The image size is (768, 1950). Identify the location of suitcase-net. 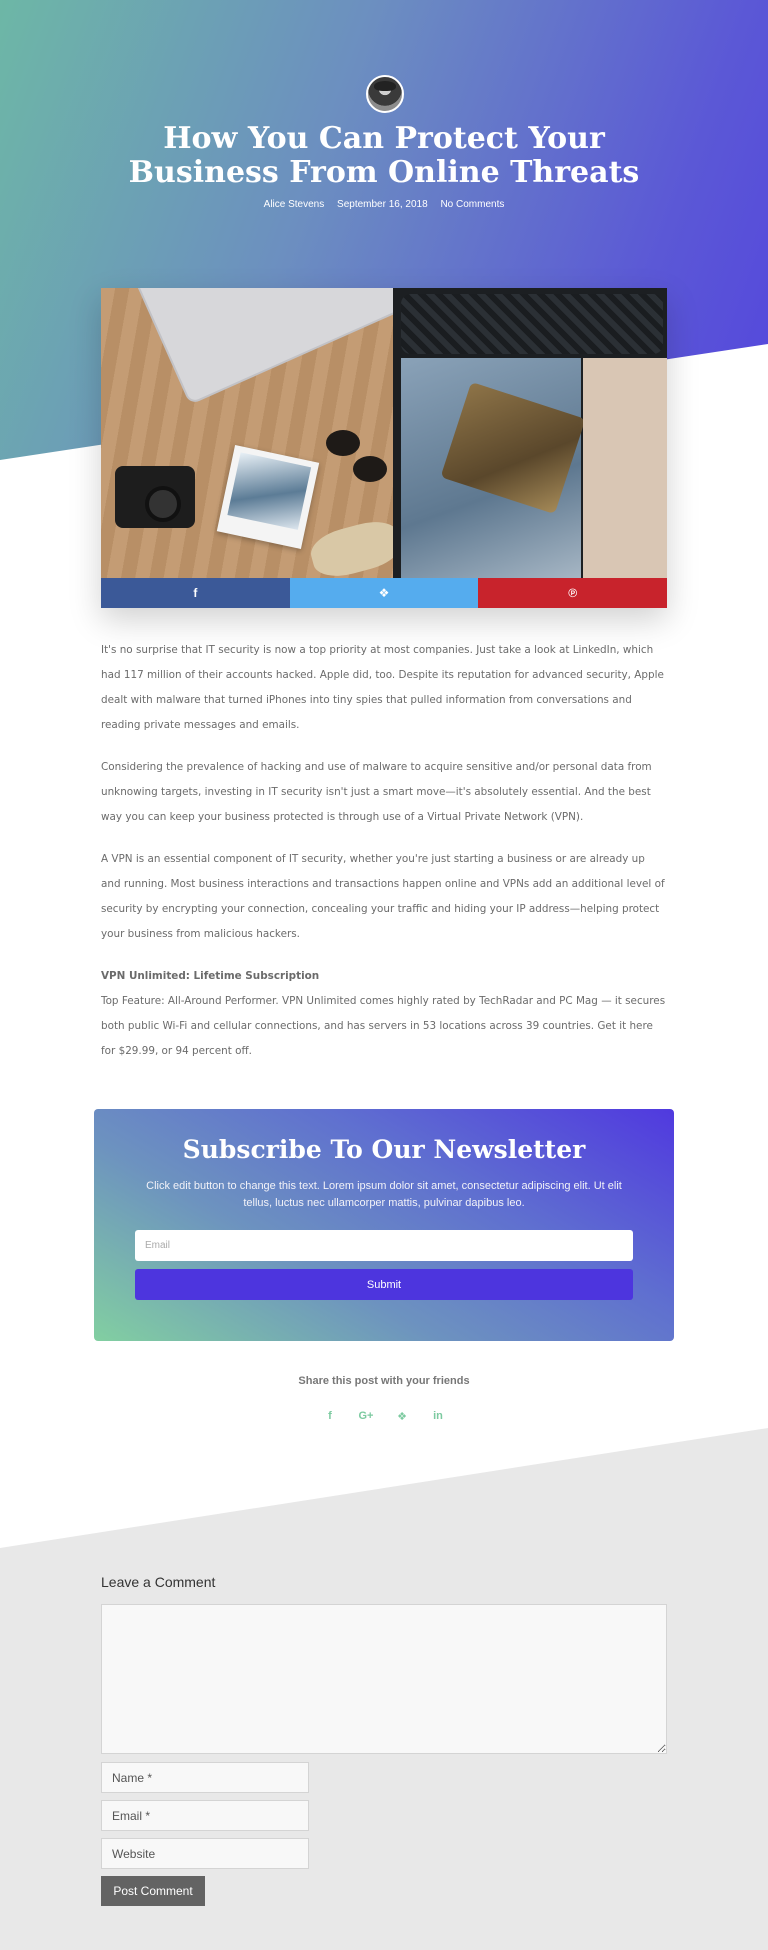
(532, 324).